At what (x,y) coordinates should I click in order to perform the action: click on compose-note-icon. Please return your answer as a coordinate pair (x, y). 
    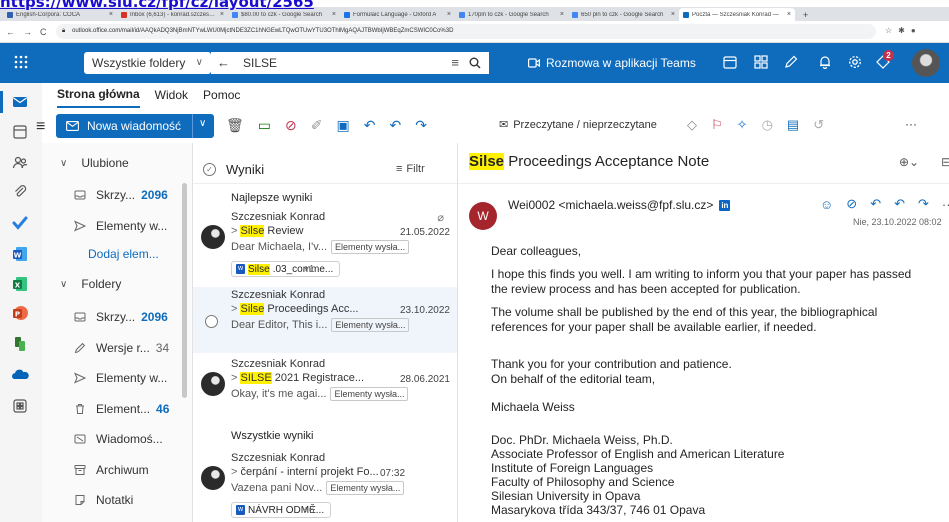
    Looking at the image, I should click on (791, 62).